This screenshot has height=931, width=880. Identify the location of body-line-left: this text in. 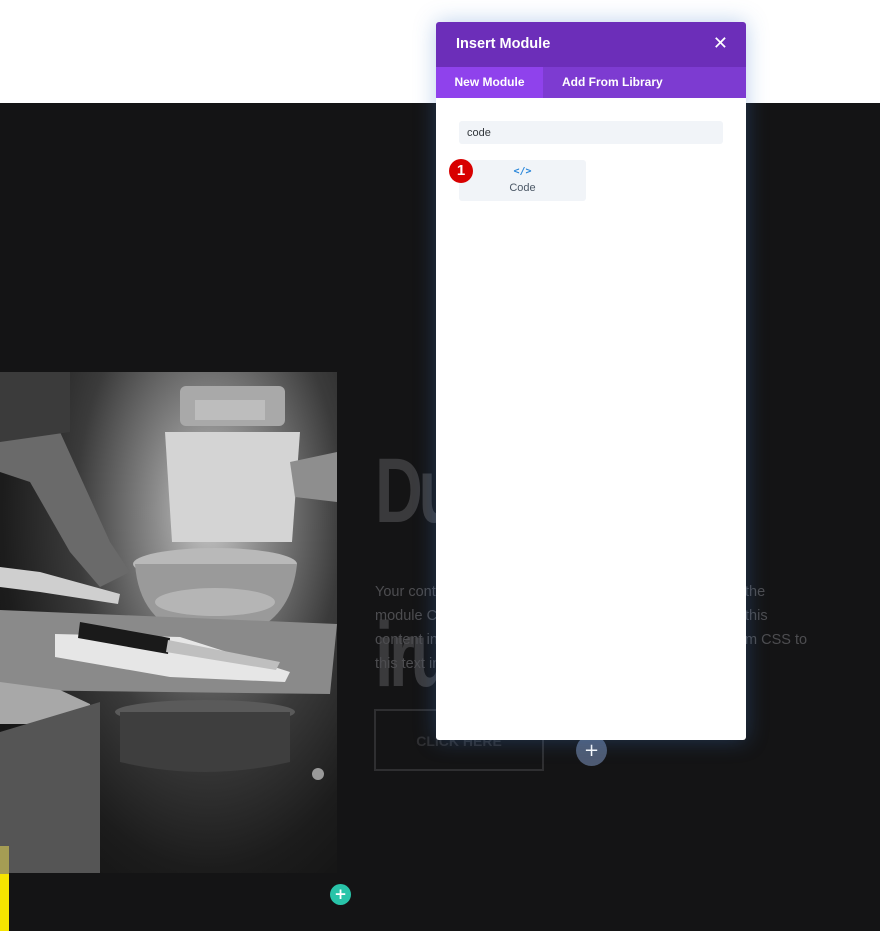
(408, 664).